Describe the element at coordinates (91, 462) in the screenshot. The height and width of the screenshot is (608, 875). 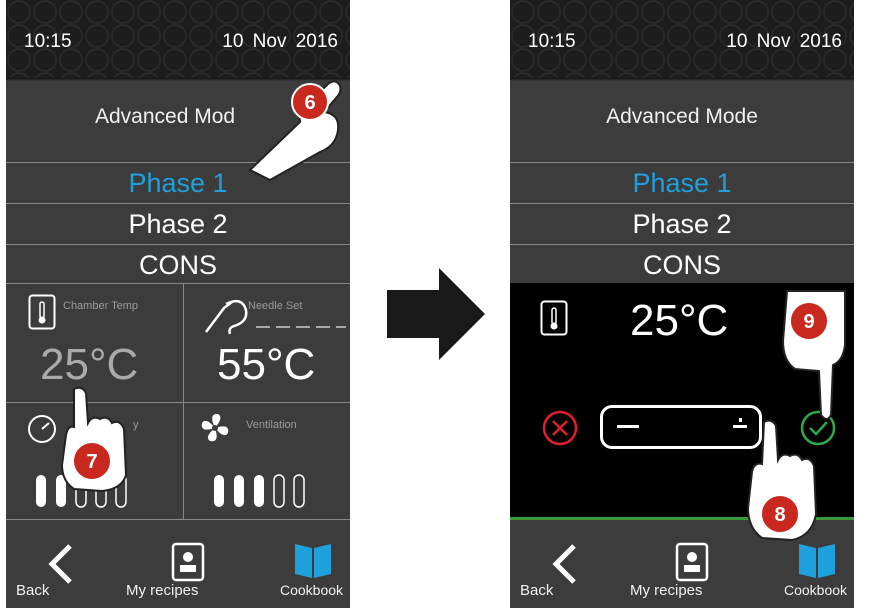
I see `callout-7: 7` at that location.